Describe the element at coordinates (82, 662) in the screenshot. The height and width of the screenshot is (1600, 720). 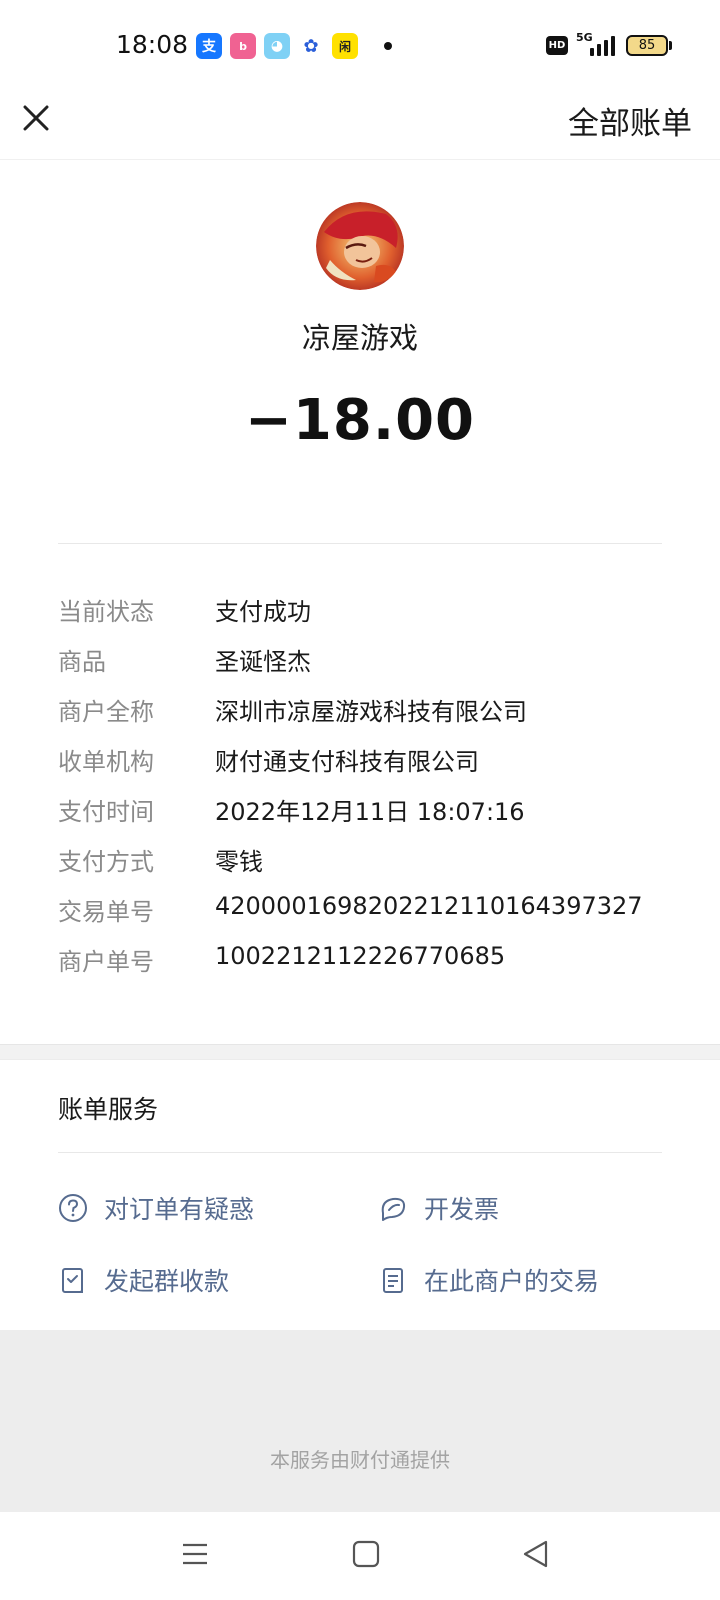
I see `detail-label: 商品` at that location.